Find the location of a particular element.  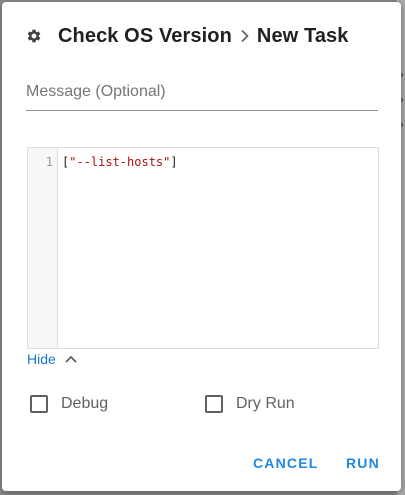

code-line: ["--list-hosts"] is located at coordinates (118, 248).